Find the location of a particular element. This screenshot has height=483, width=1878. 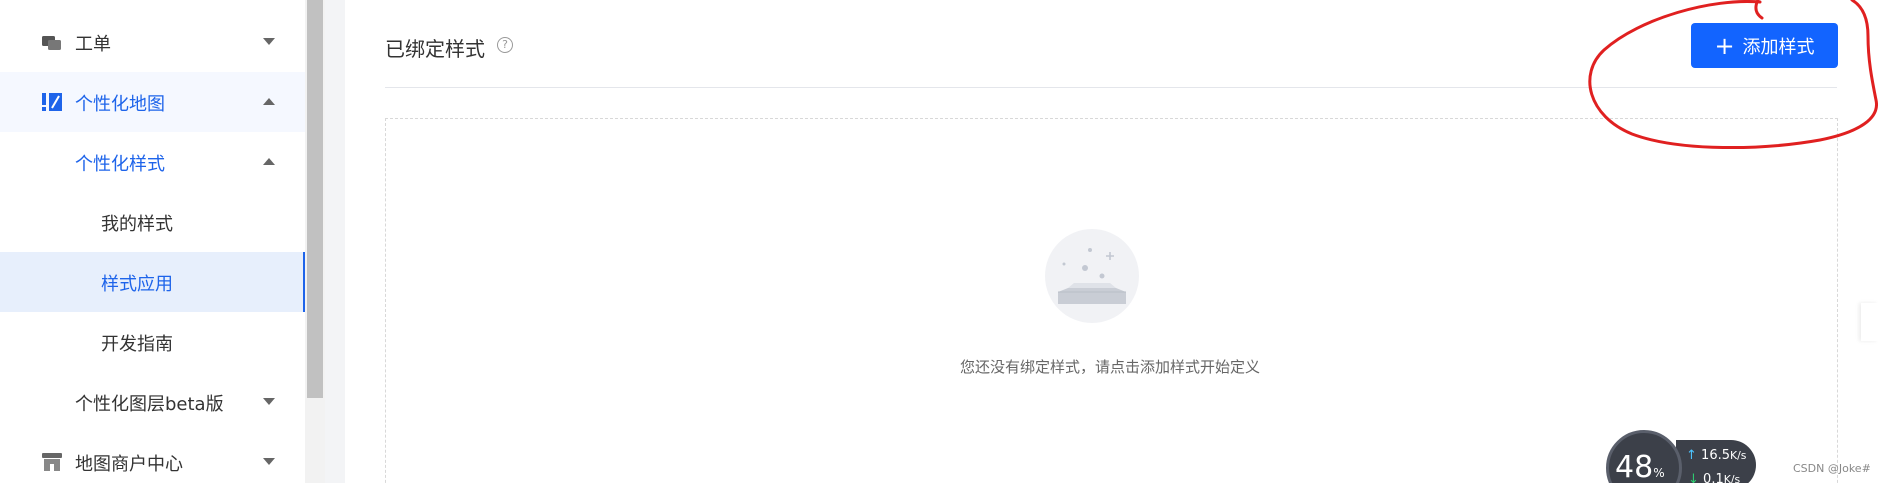

sidebar-item-custom-layer-beta: 个性化图层beta版 is located at coordinates (152, 402).